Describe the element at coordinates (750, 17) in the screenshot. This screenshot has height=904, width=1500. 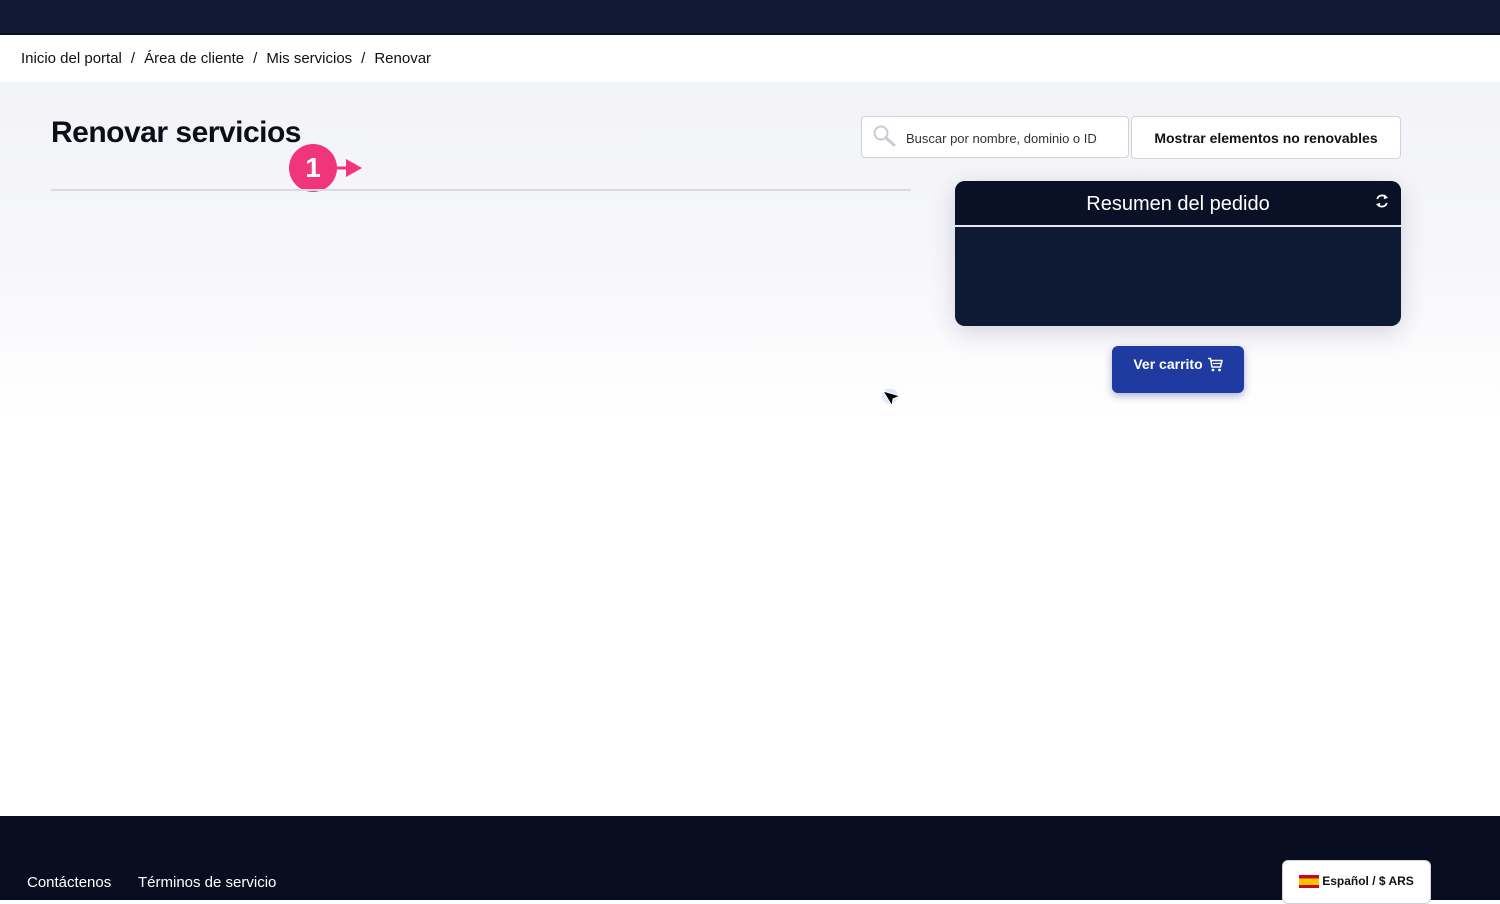
I see `top-navigation-bar` at that location.